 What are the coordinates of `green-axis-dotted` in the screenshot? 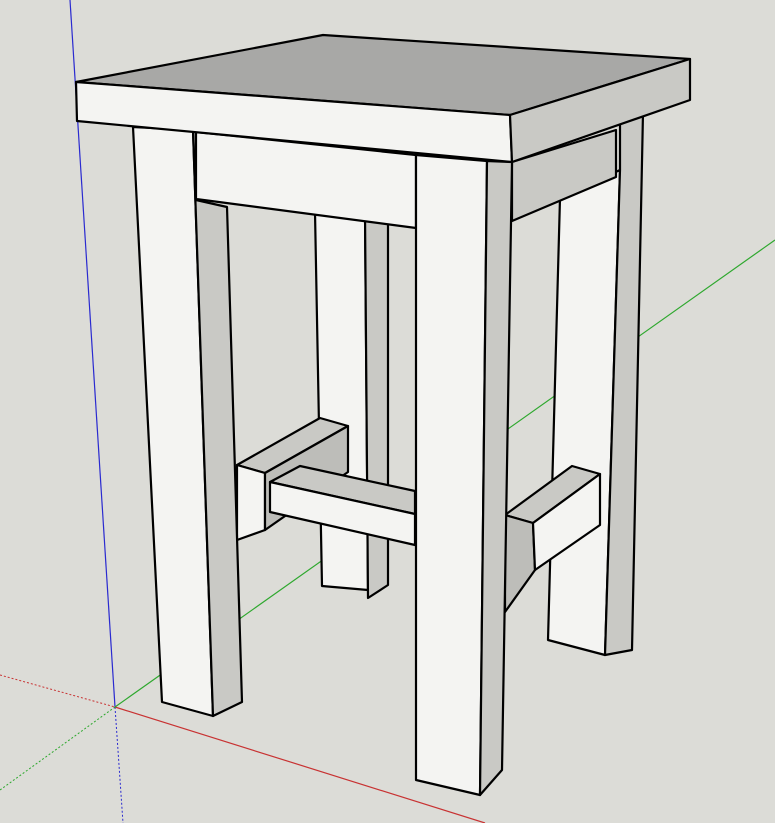 It's located at (58, 748).